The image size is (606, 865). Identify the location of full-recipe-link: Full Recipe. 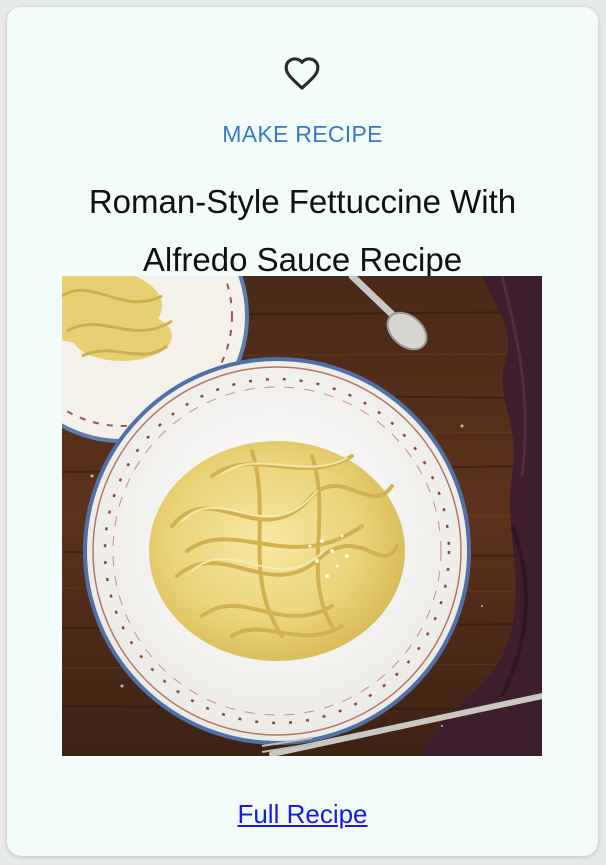
(302, 814).